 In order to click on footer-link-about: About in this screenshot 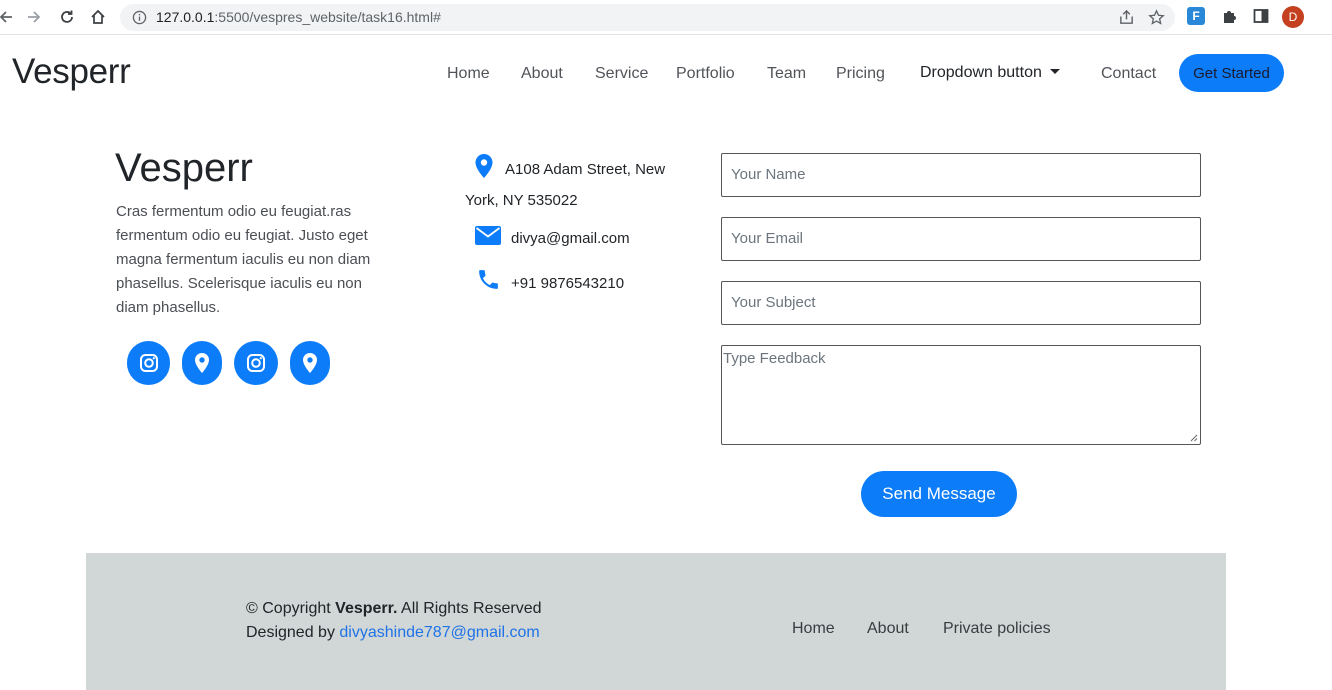, I will do `click(888, 629)`.